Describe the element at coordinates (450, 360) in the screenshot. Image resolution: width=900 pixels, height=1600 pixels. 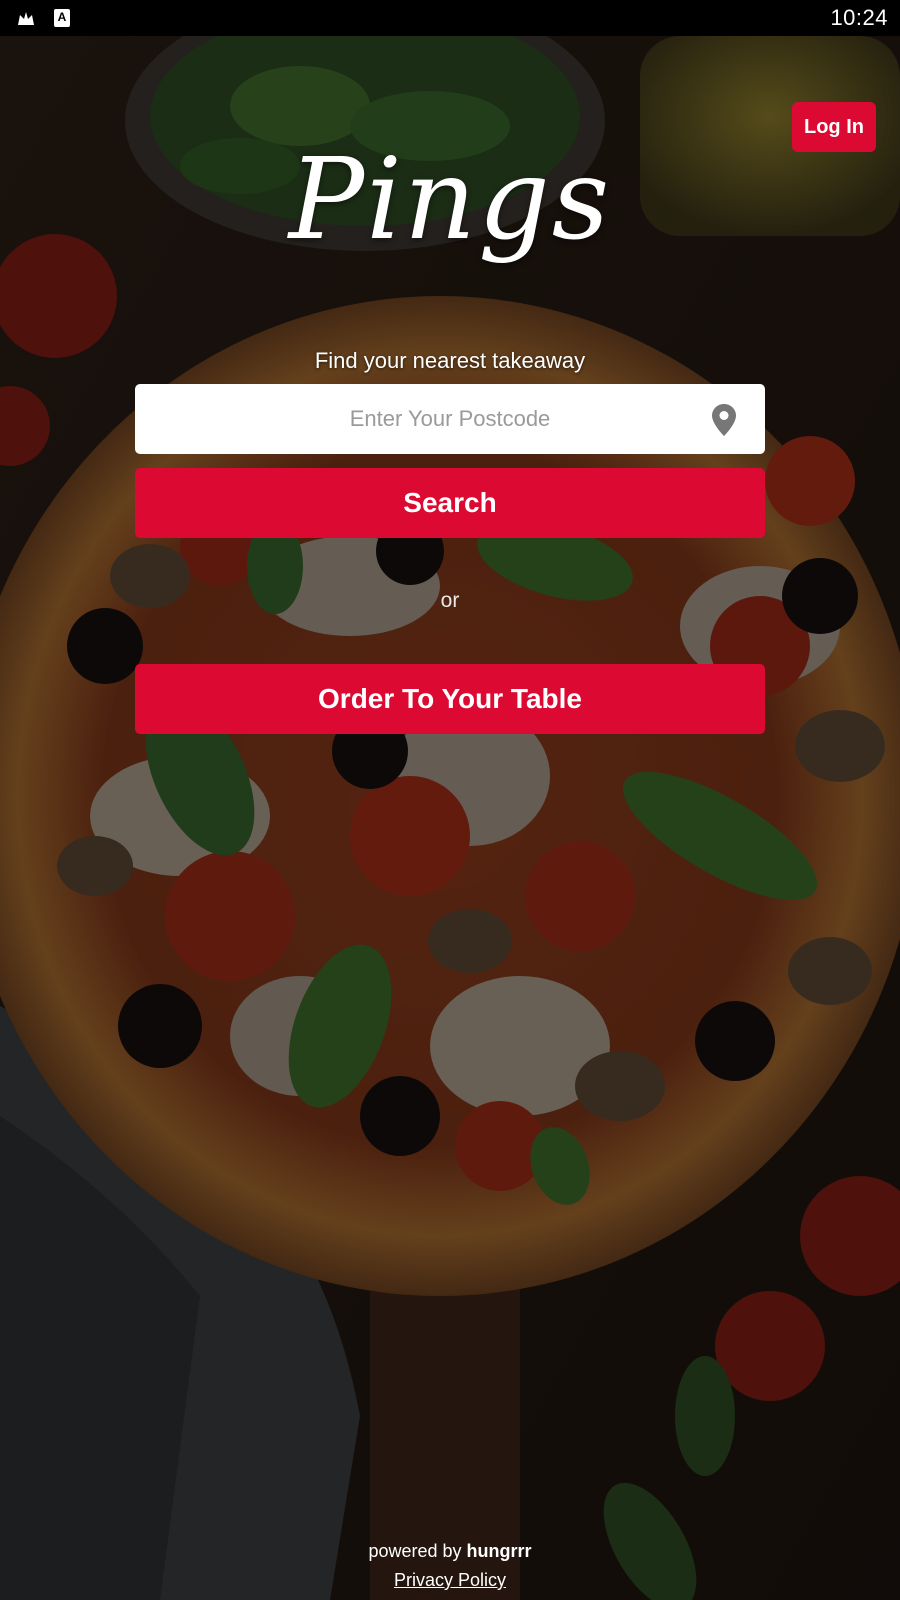
I see `search-tagline: Find your nearest takeaway` at that location.